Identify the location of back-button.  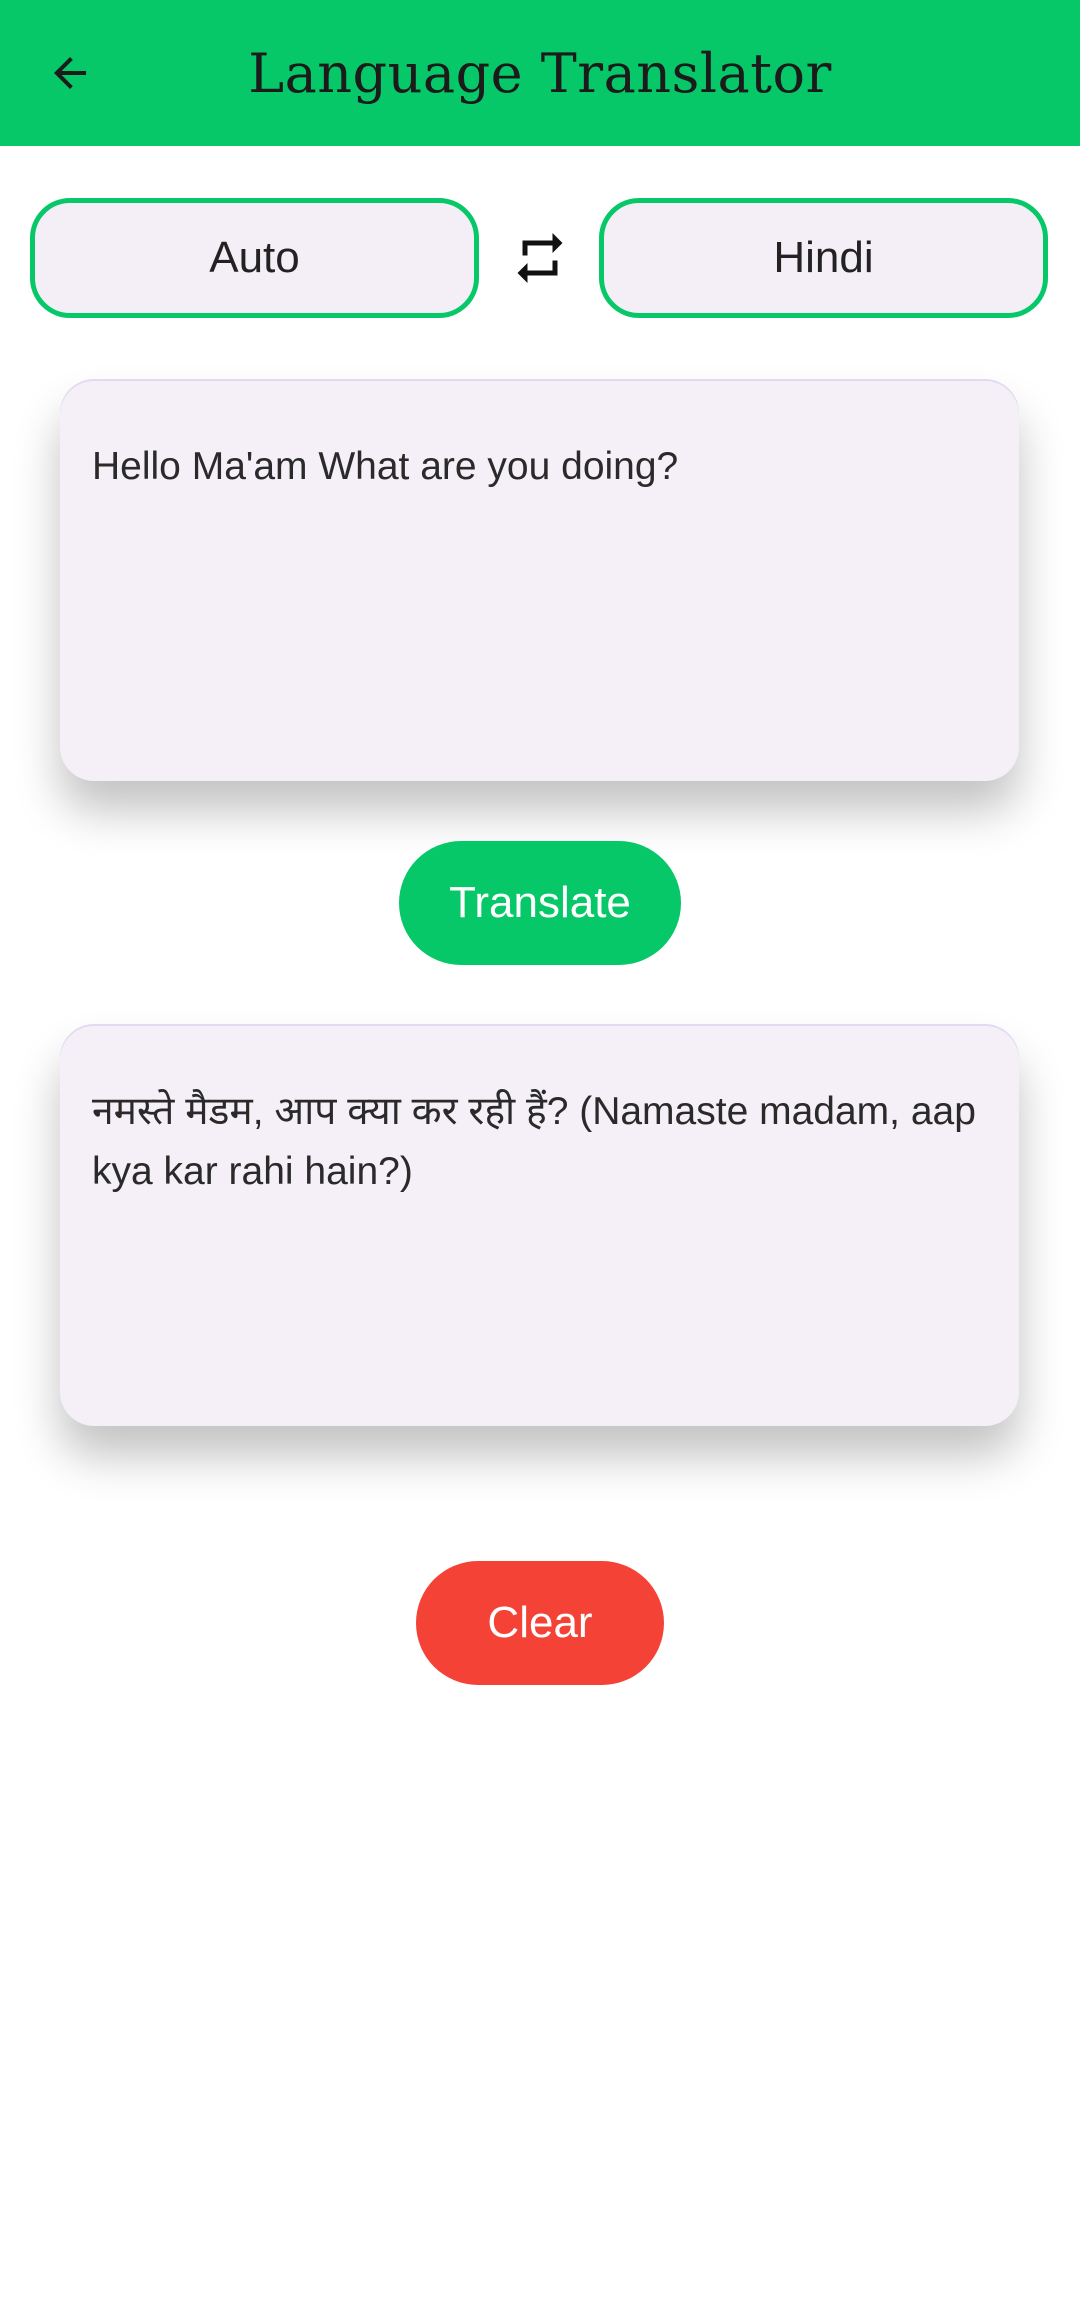
(70, 73).